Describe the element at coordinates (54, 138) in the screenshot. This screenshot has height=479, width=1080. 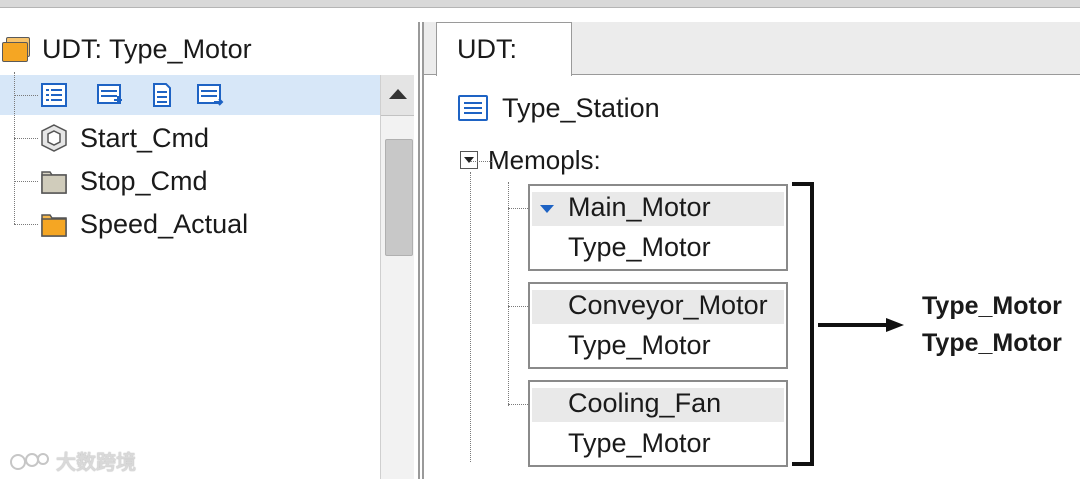
I see `hexagon-icon` at that location.